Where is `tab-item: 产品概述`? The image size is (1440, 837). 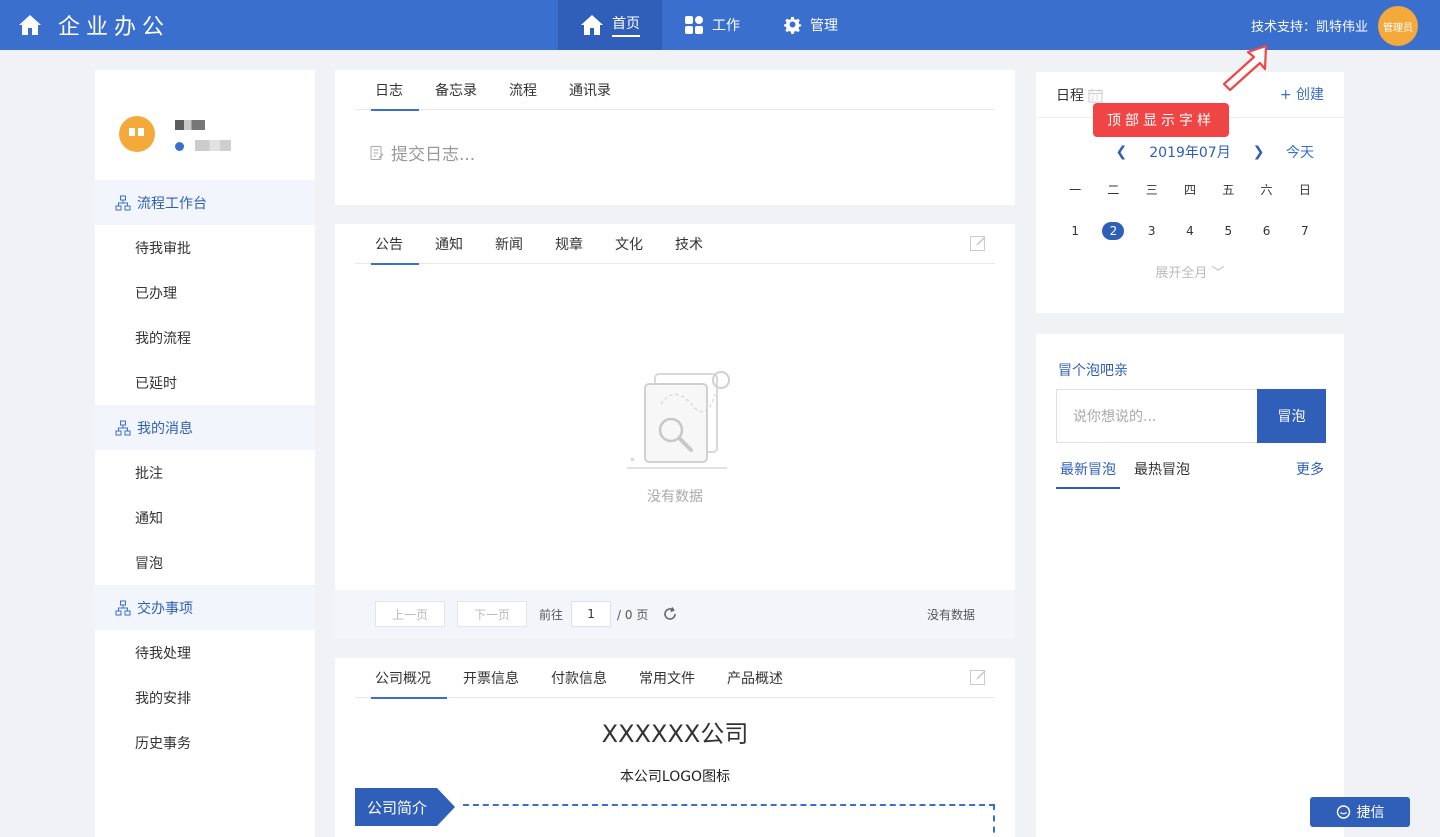 tab-item: 产品概述 is located at coordinates (755, 678).